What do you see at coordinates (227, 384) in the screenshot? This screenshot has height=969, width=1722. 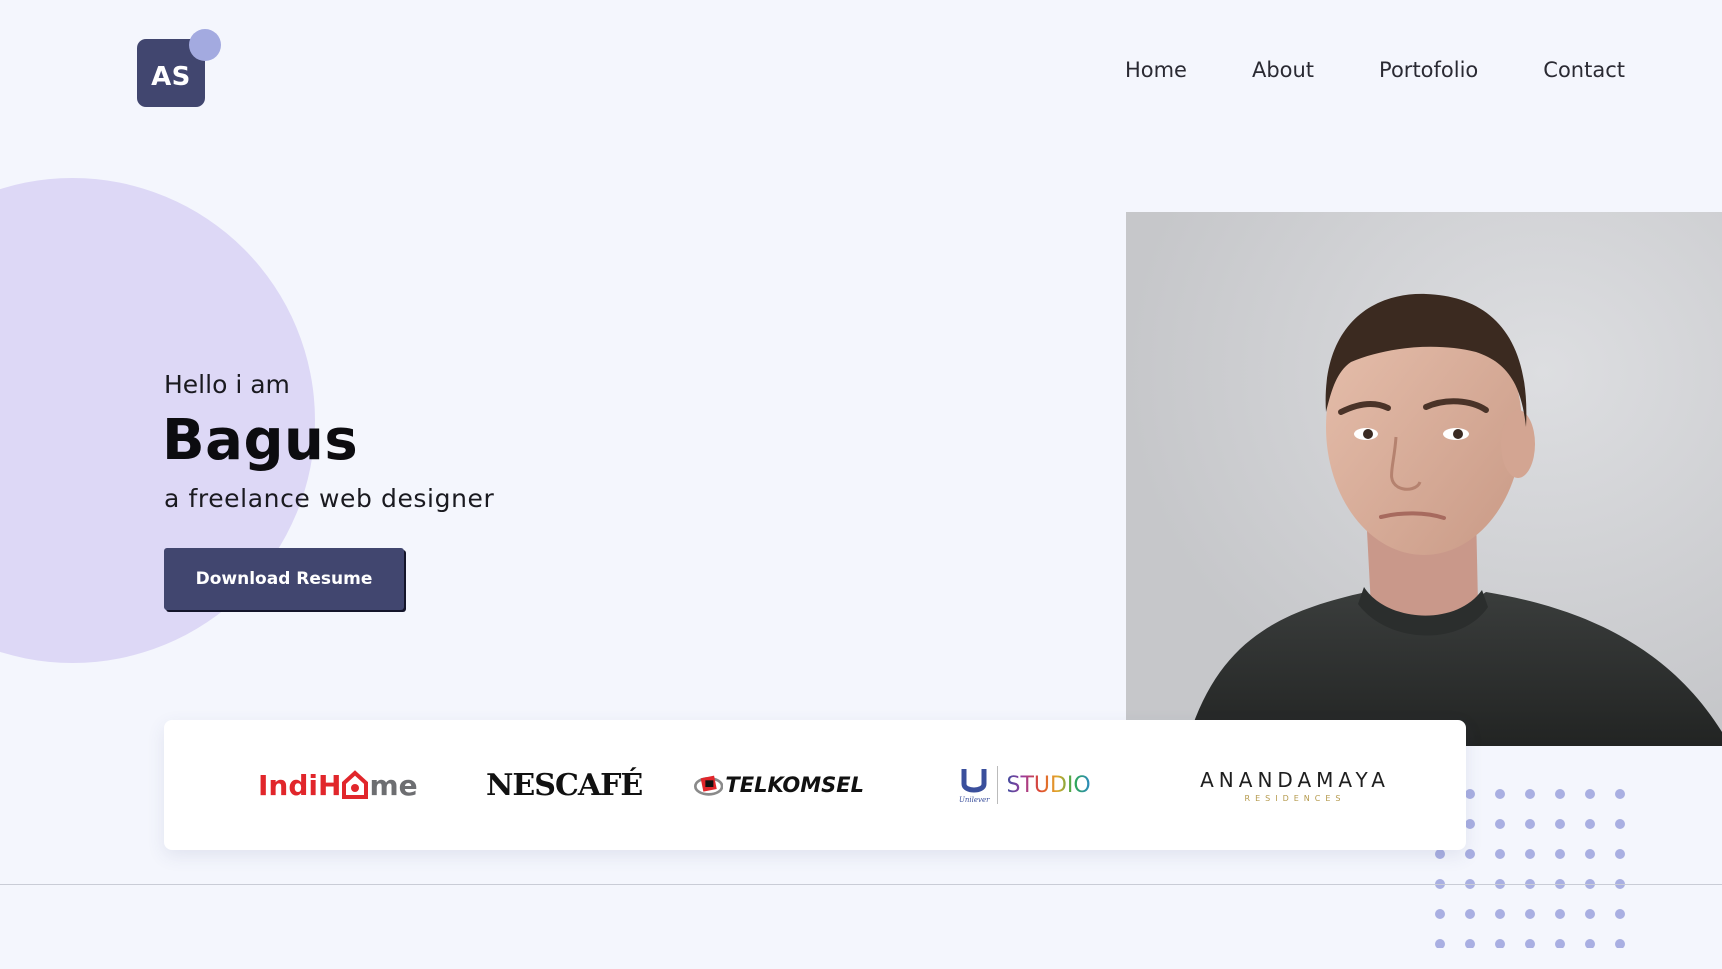 I see `hero-greeting: Hello i am` at bounding box center [227, 384].